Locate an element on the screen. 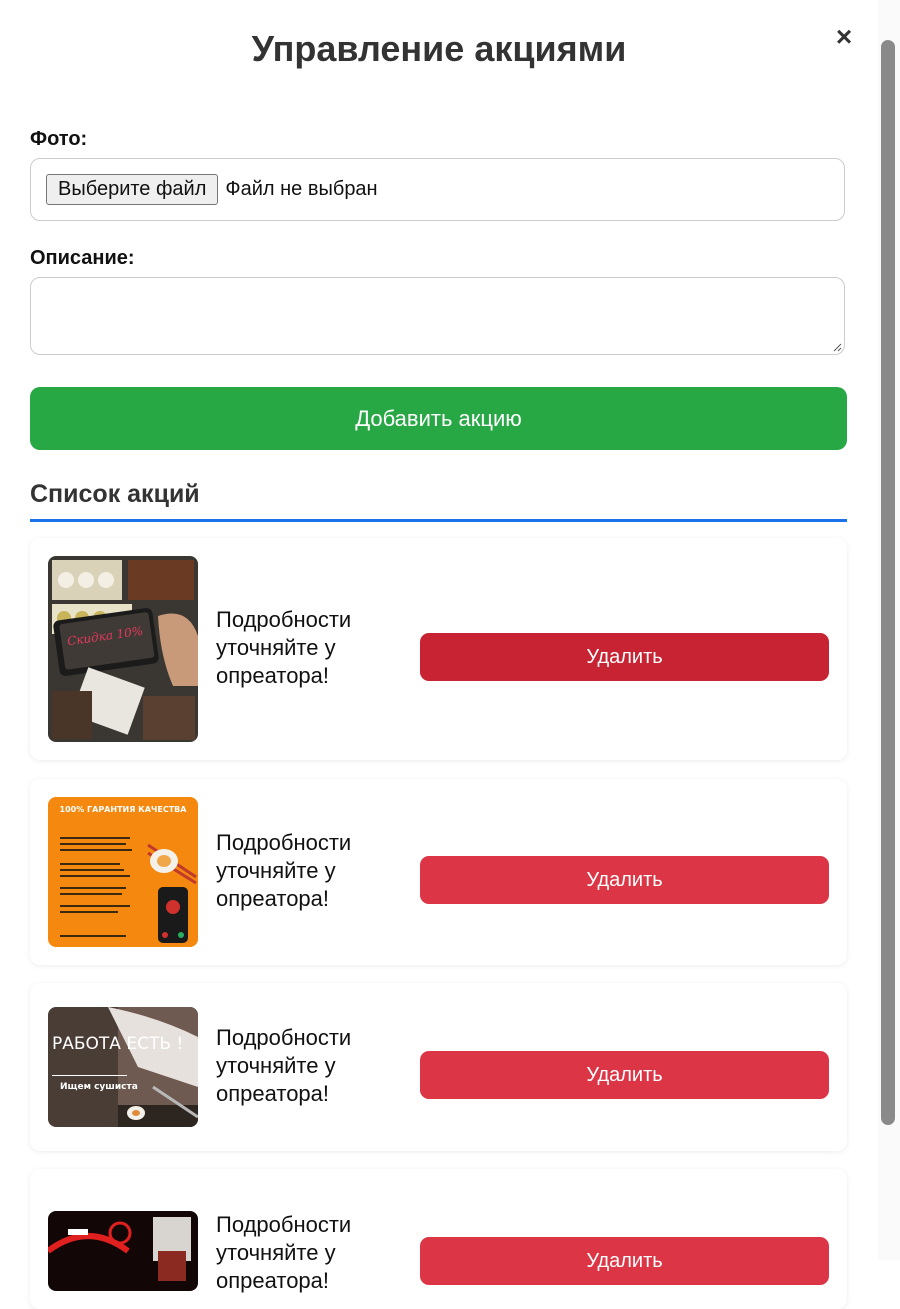  promotion-image-text: РАБОТА ЕСТЬ ! is located at coordinates (117, 1044).